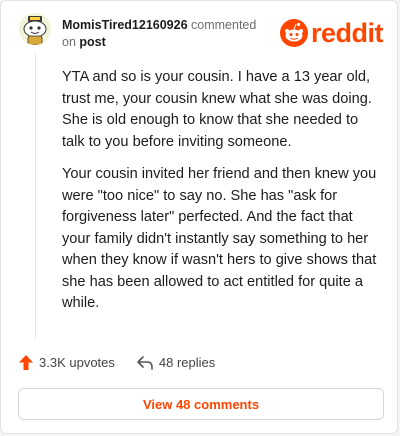 This screenshot has width=400, height=436. I want to click on replies-count: 48 replies, so click(187, 362).